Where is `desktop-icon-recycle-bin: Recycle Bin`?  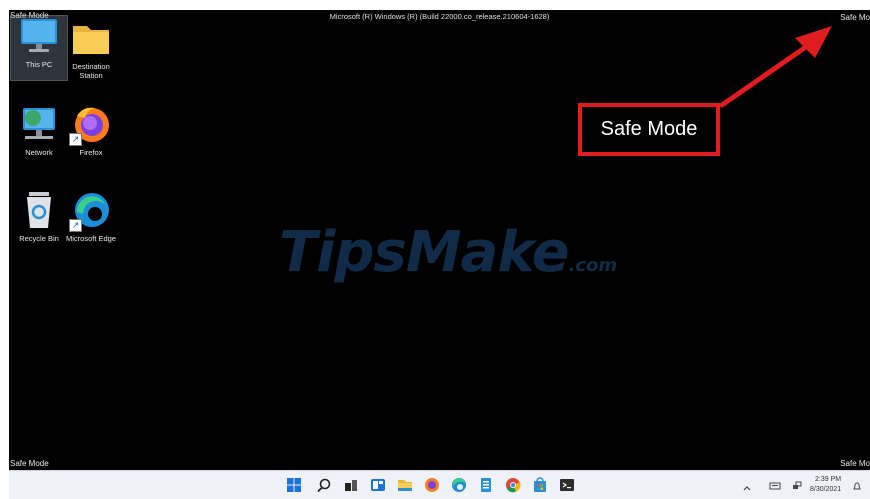 desktop-icon-recycle-bin: Recycle Bin is located at coordinates (39, 216).